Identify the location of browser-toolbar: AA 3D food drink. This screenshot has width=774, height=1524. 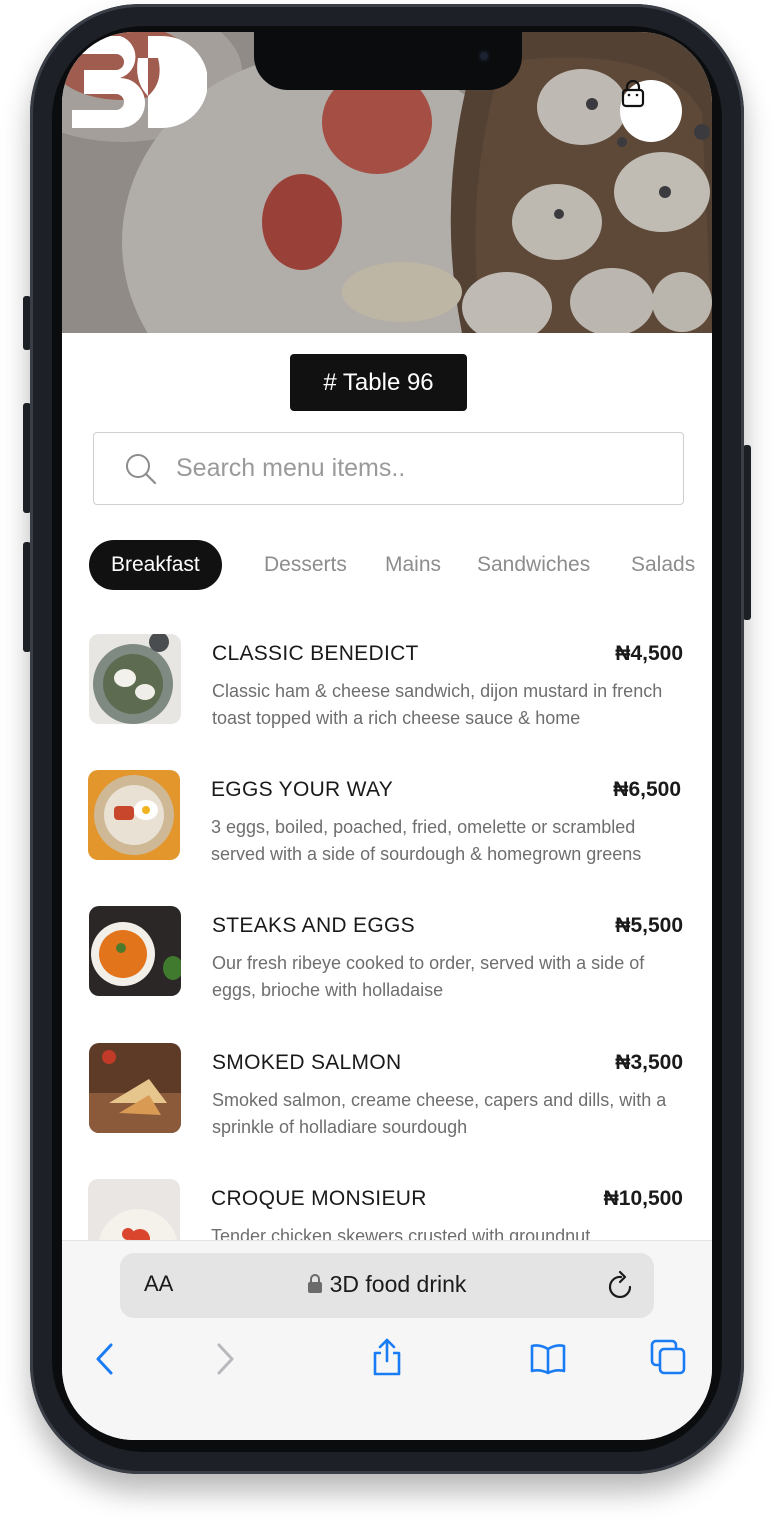
(387, 1340).